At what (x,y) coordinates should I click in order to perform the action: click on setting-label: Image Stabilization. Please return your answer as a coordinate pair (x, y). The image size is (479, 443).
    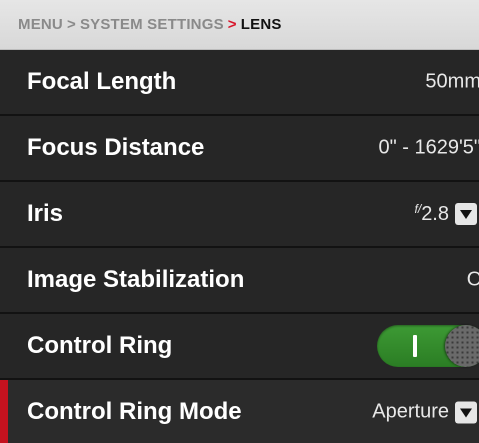
    Looking at the image, I should click on (136, 279).